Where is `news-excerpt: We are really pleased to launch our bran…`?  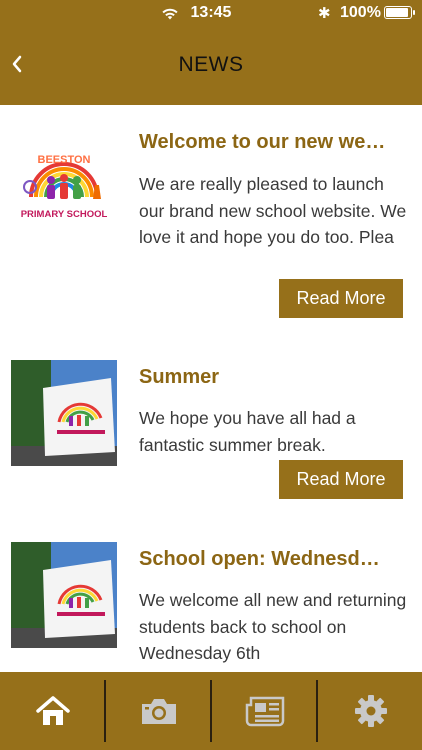
news-excerpt: We are really pleased to launch our bran… is located at coordinates (273, 210).